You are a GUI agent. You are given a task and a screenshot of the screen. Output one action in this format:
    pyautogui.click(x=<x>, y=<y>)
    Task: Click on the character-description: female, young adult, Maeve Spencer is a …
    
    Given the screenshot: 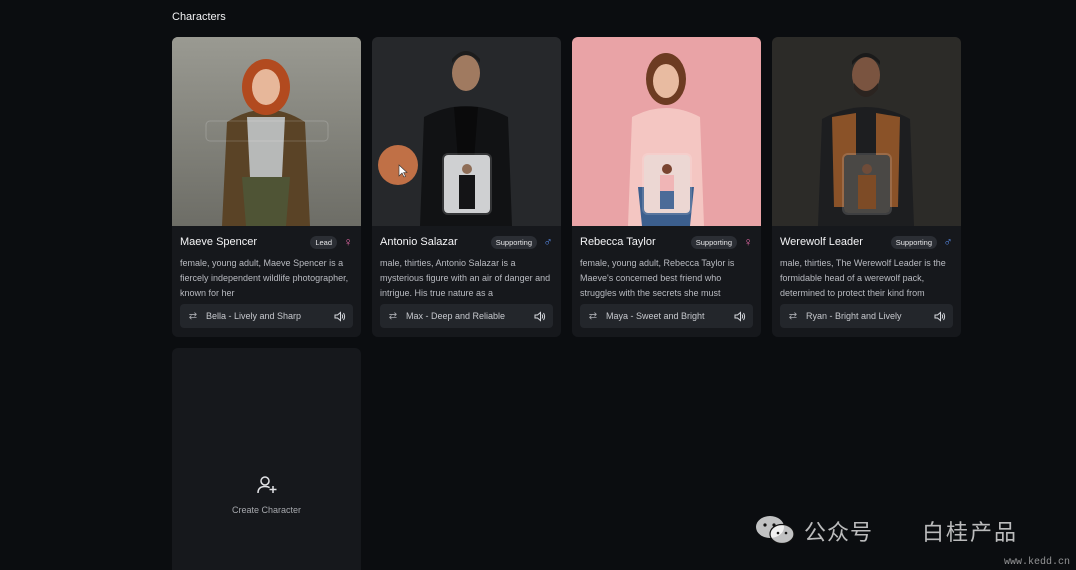 What is the action you would take?
    pyautogui.click(x=264, y=278)
    